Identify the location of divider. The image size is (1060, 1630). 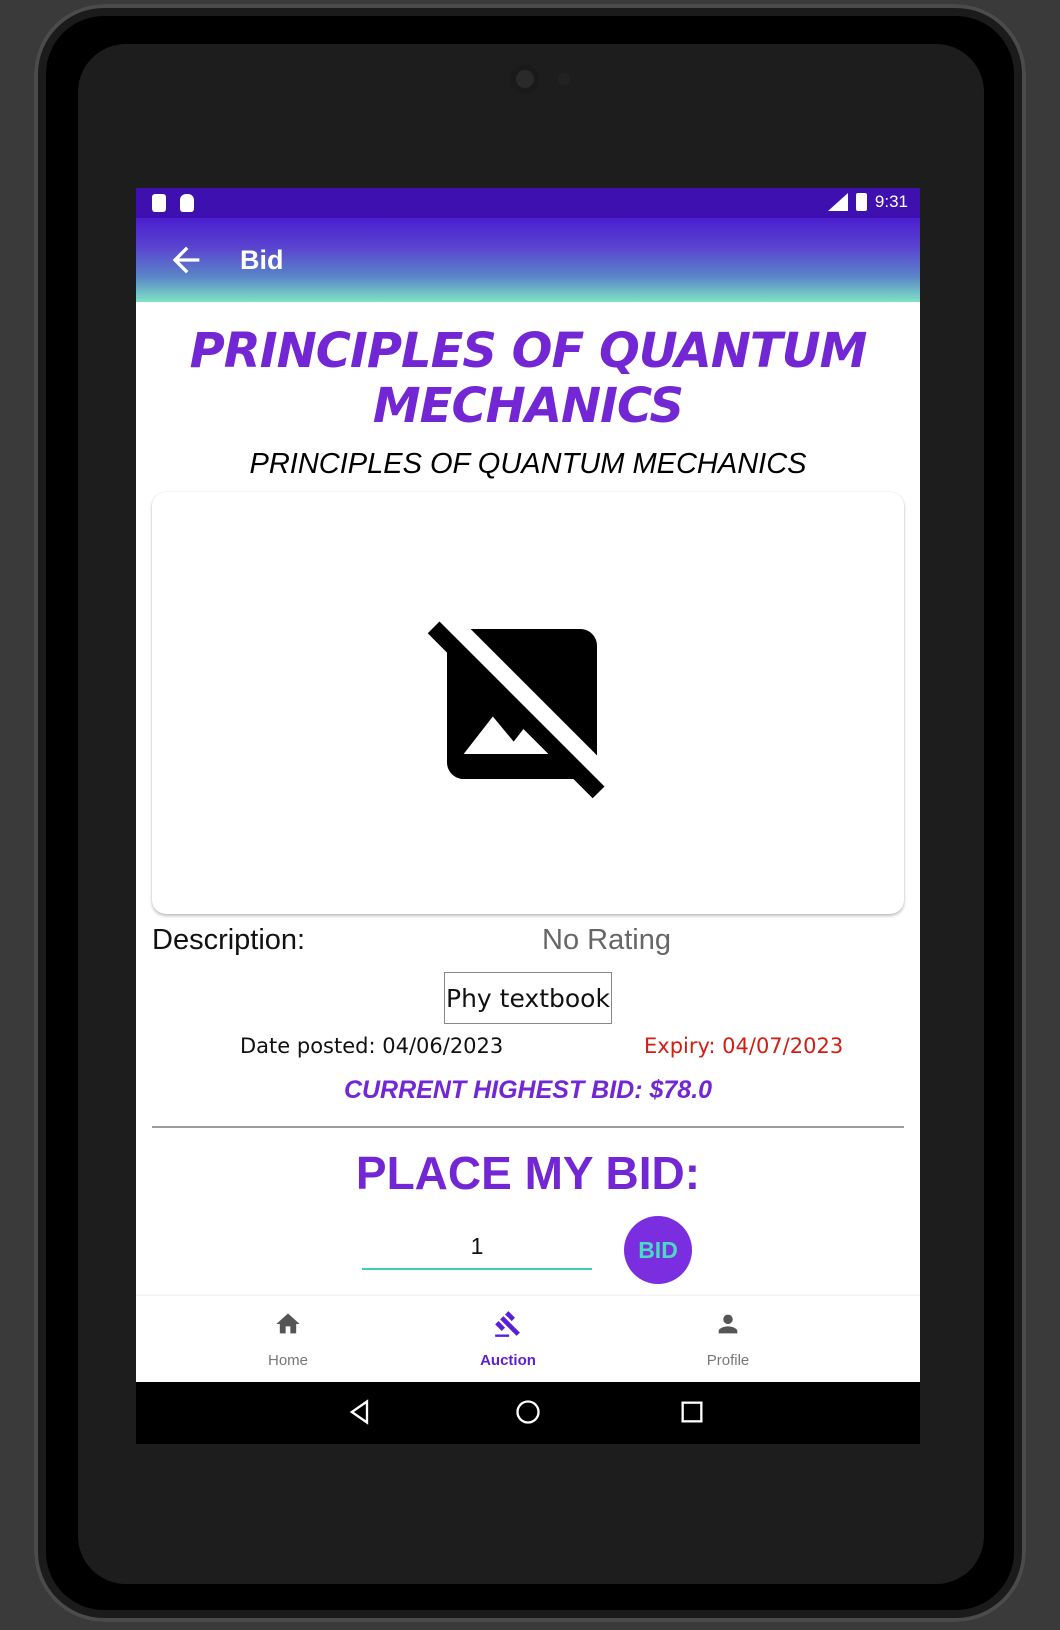
(528, 1127).